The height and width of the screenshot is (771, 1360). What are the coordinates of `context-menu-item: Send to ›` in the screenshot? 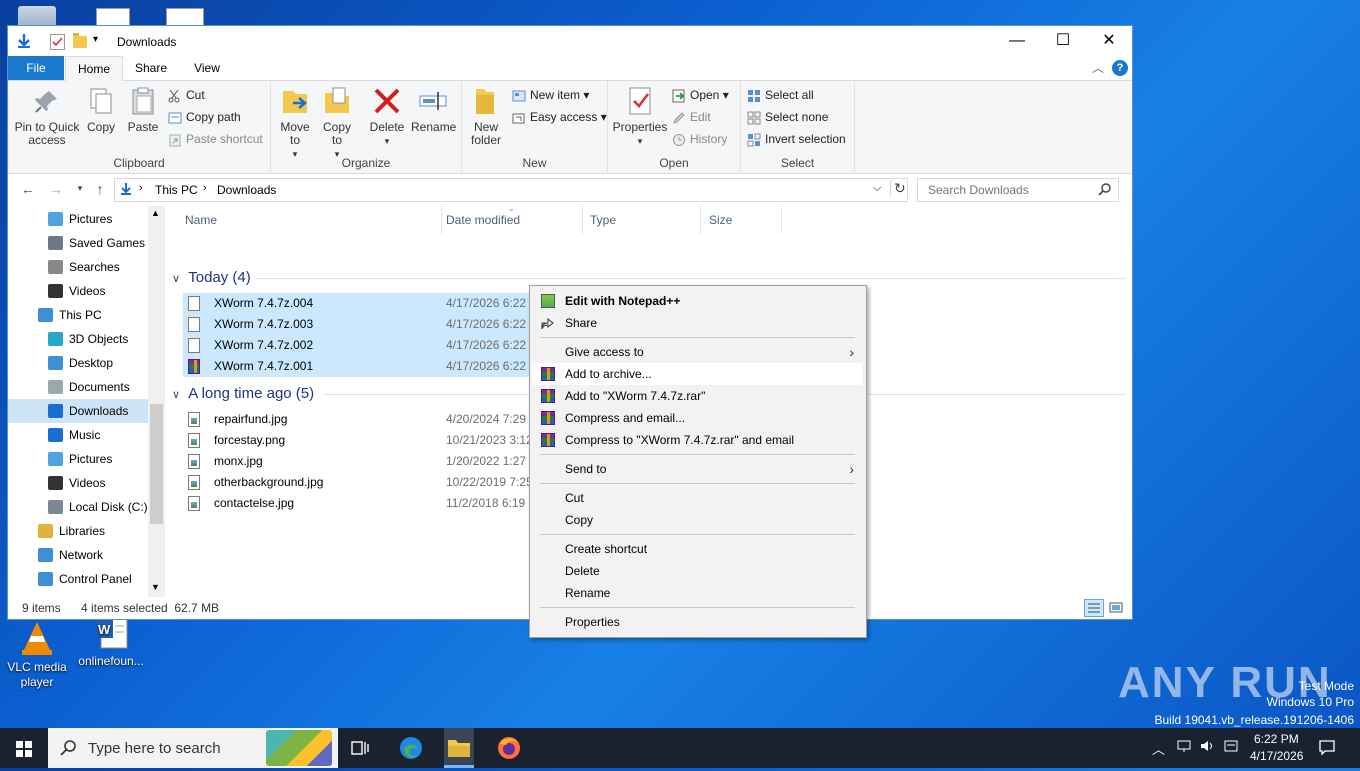 It's located at (697, 469).